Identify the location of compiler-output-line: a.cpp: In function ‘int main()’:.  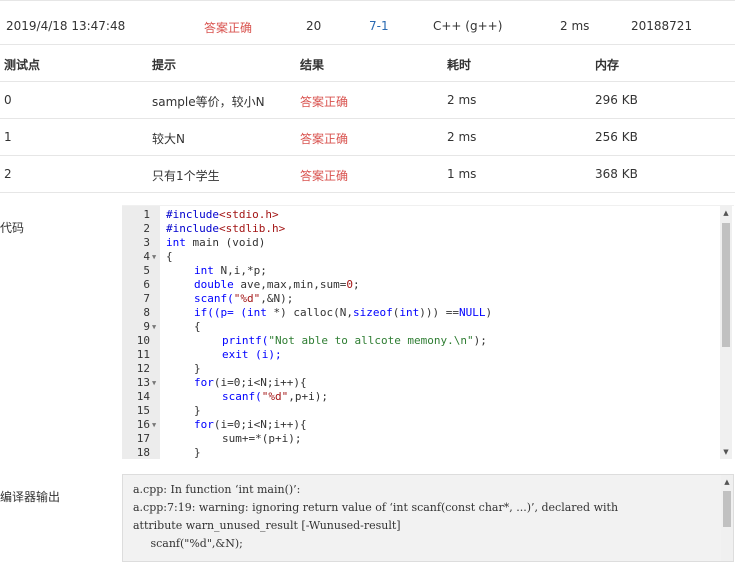
(217, 489).